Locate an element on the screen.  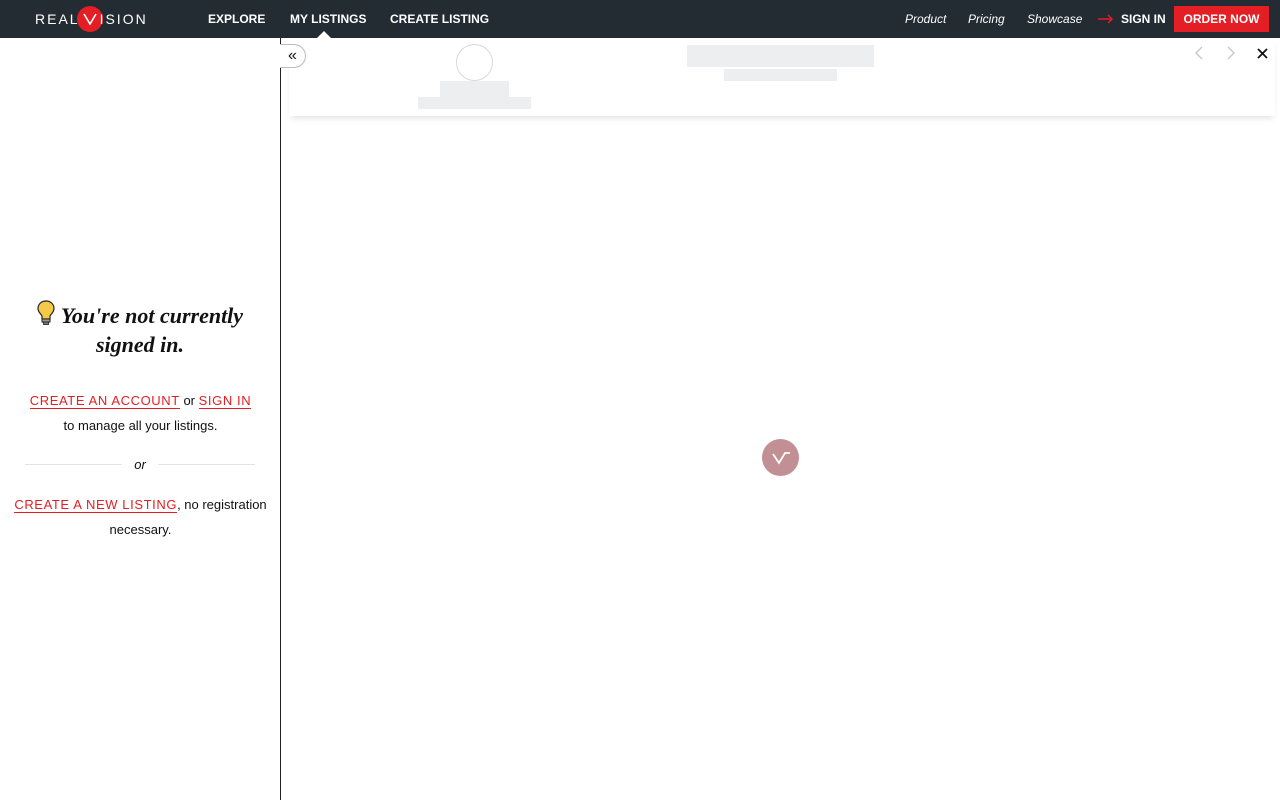
signin-notice-title: You're not currently signed in. is located at coordinates (140, 329).